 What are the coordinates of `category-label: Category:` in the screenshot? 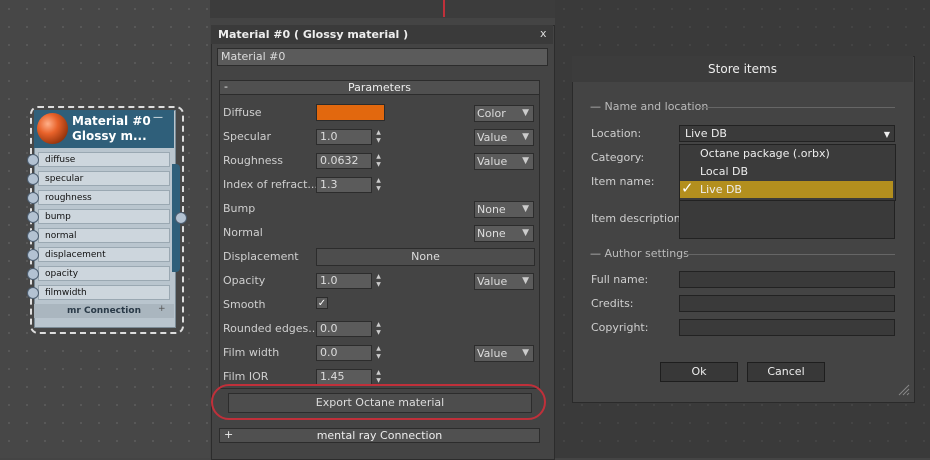 It's located at (618, 157).